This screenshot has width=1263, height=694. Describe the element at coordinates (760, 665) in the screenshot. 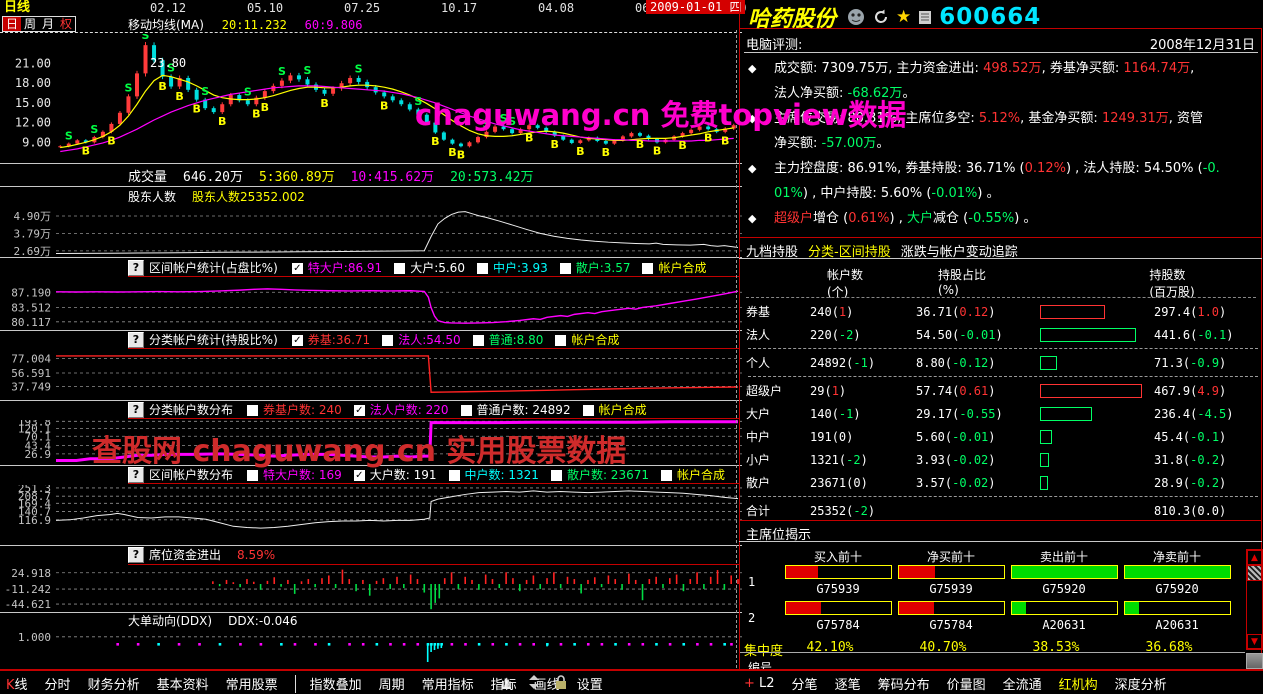

I see `strip-label: 编号` at that location.